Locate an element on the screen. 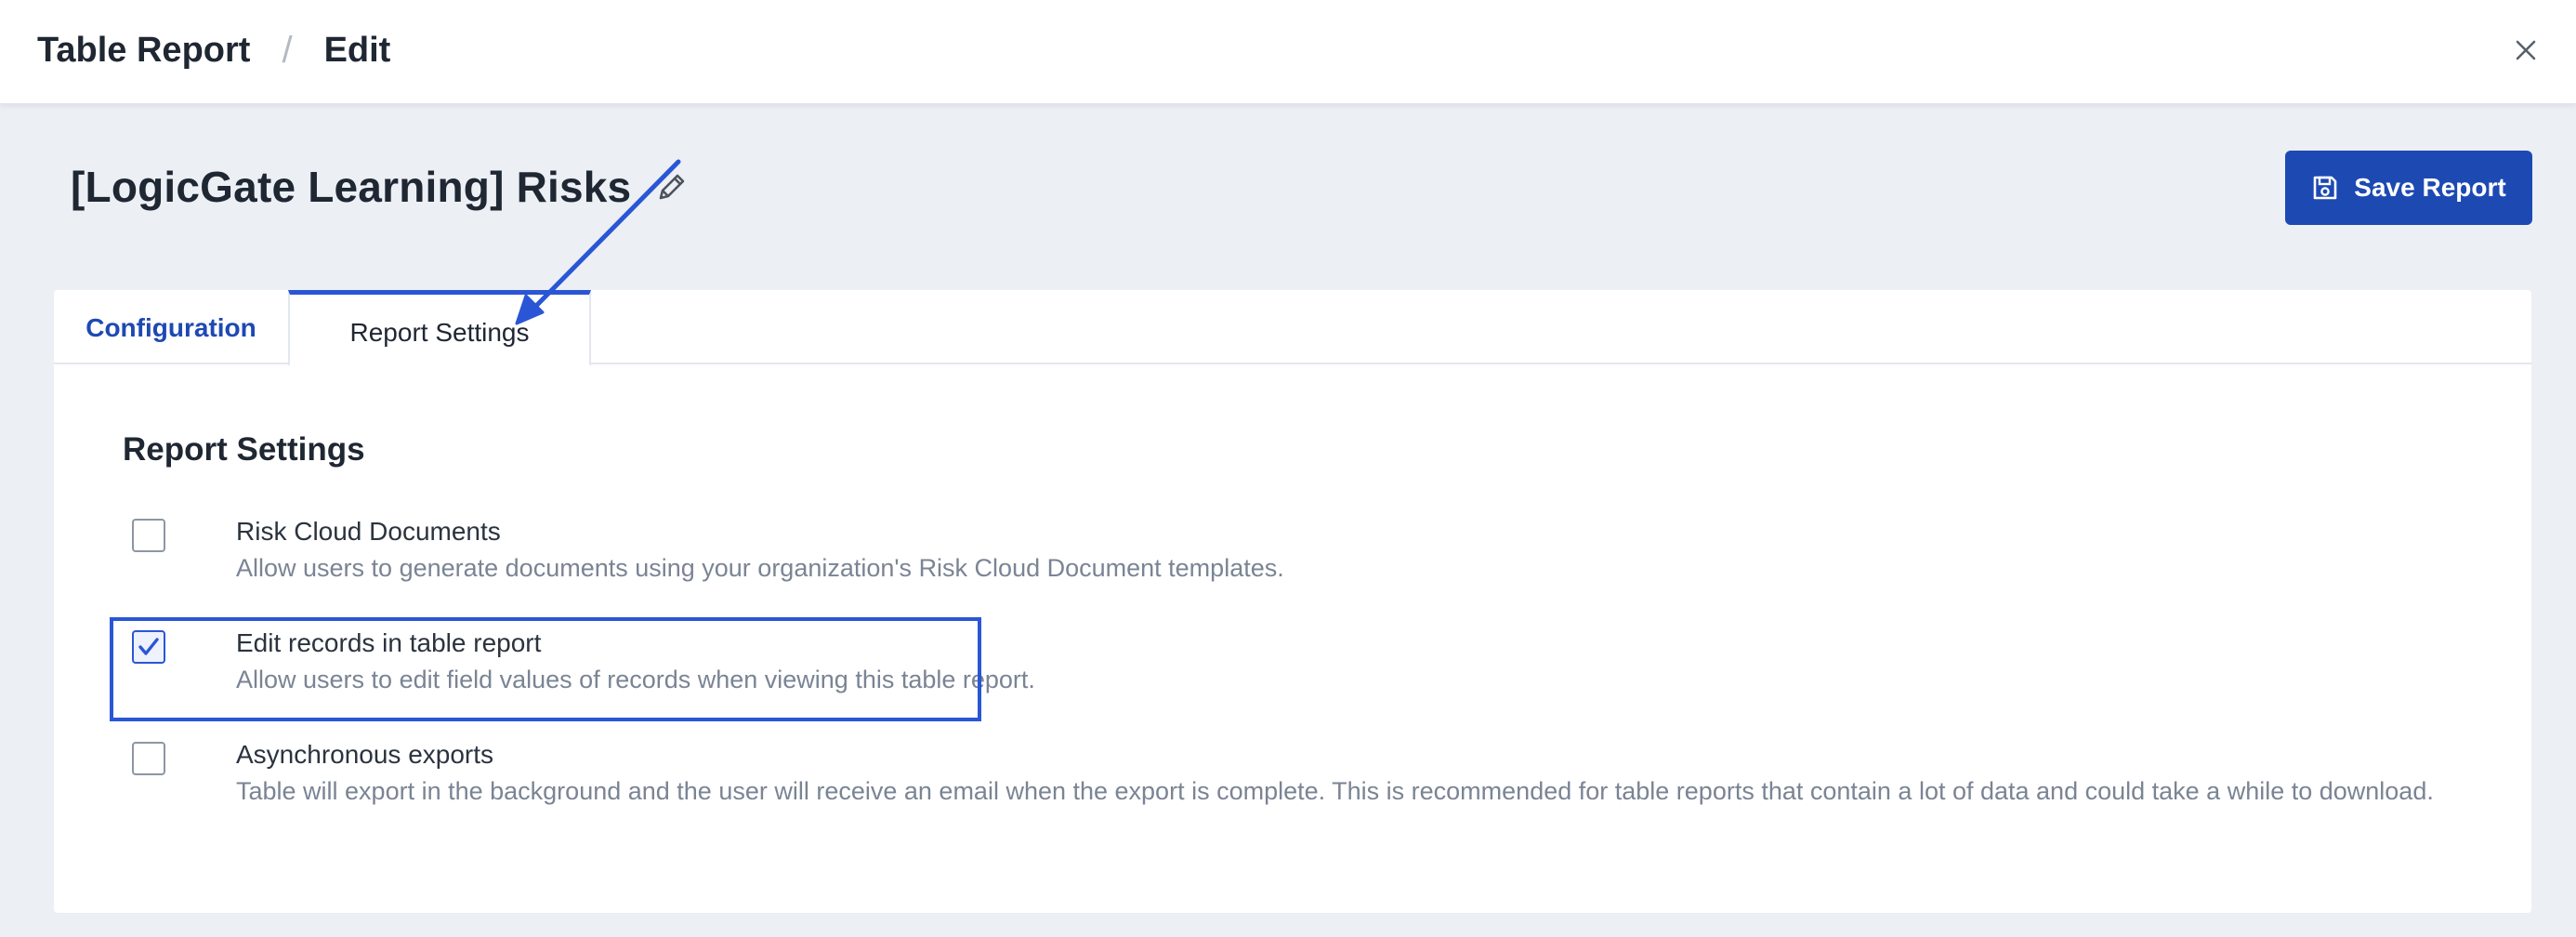 The image size is (2576, 937). breadcrumb-current: Edit is located at coordinates (357, 50).